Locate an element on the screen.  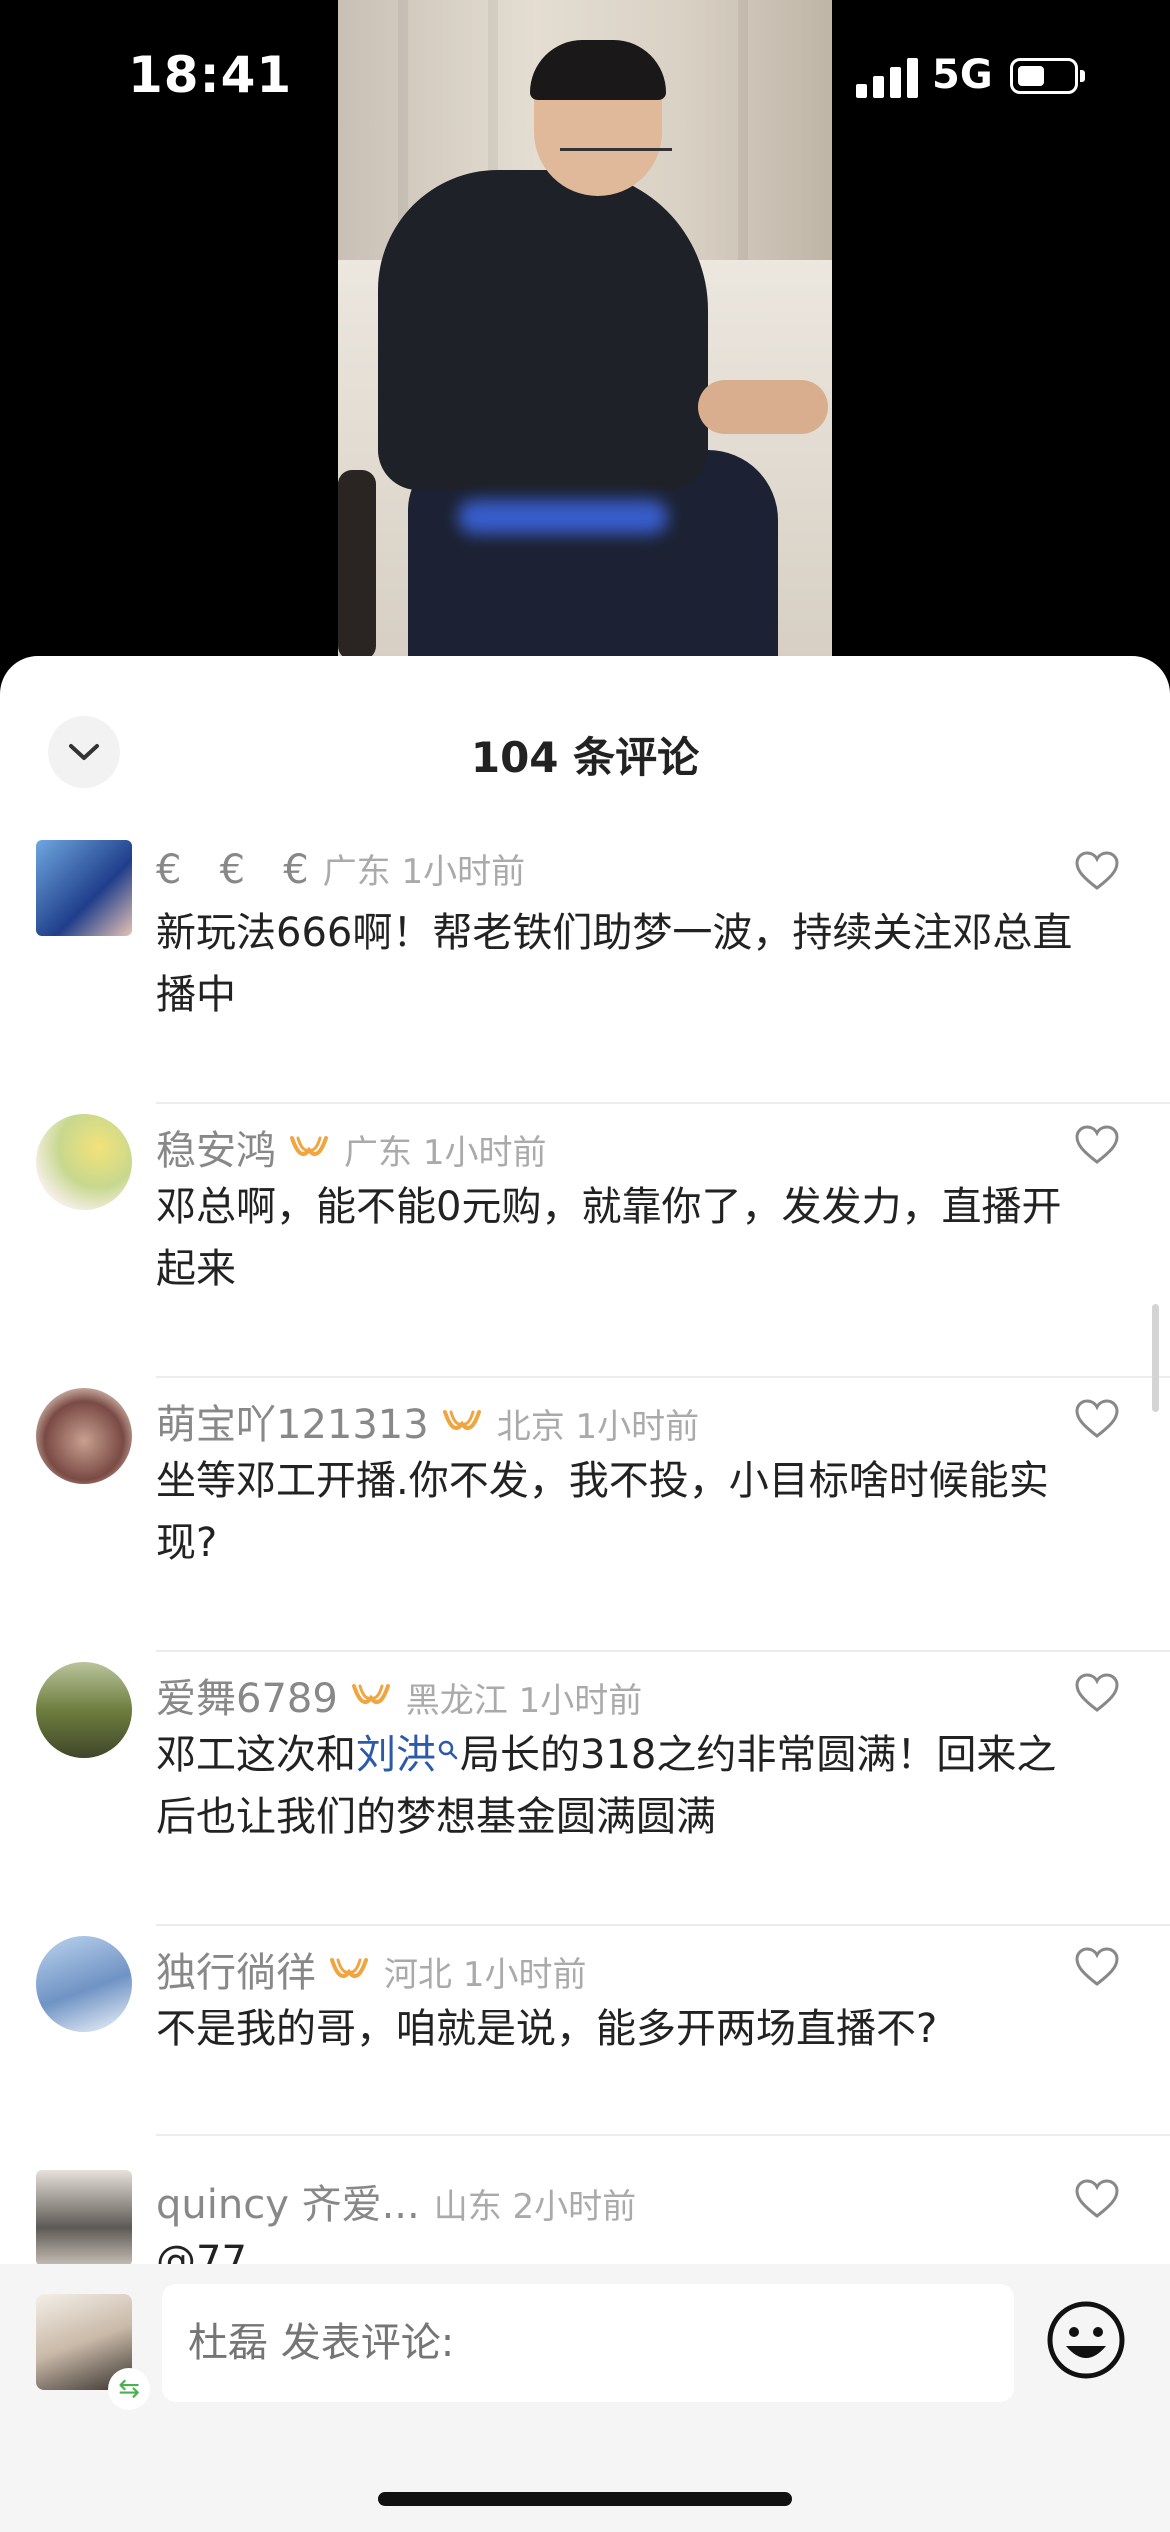
comment-item: 独行徜徉 河北 1小时前 不是我的哥，咱就是说，能多开两场直播不? is located at coordinates (585, 2031).